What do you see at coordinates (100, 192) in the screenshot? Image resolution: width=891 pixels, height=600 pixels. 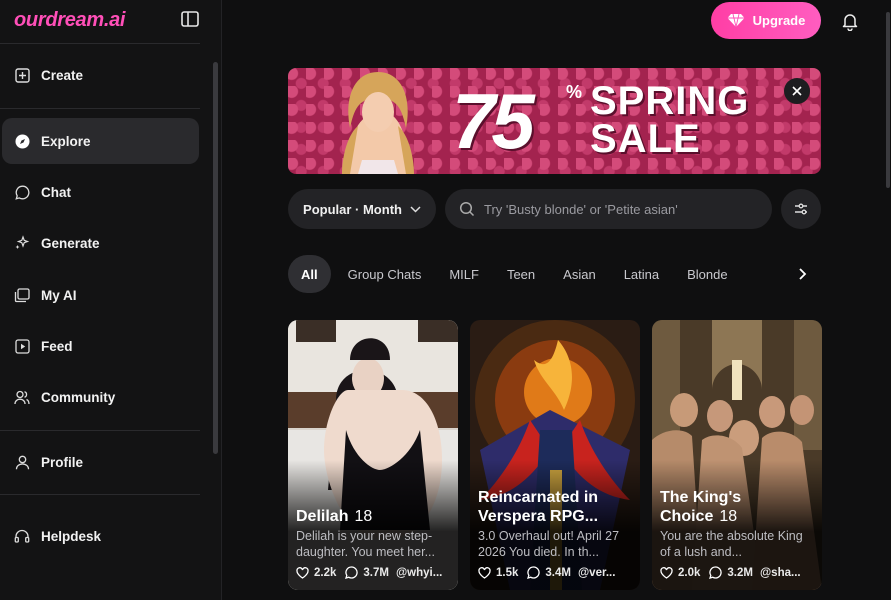 I see `sidebar-item-chat: Chat` at bounding box center [100, 192].